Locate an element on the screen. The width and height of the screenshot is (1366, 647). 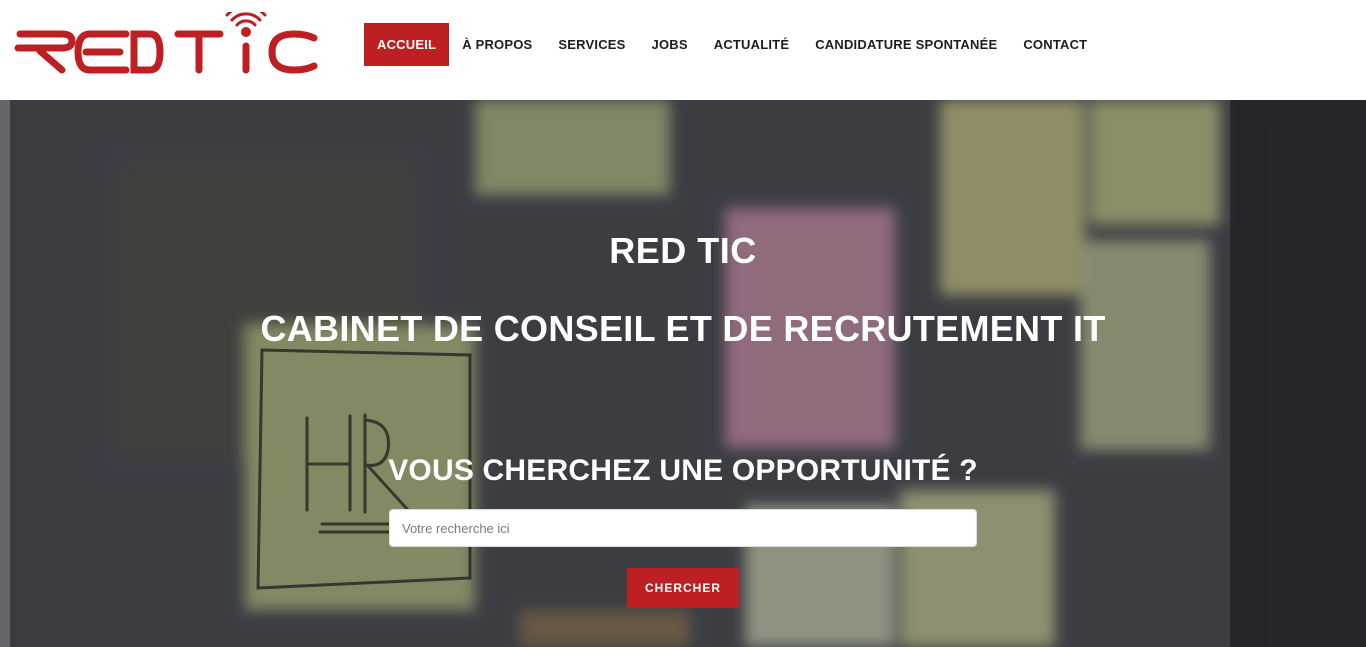
search-button: CHERCHER is located at coordinates (683, 588).